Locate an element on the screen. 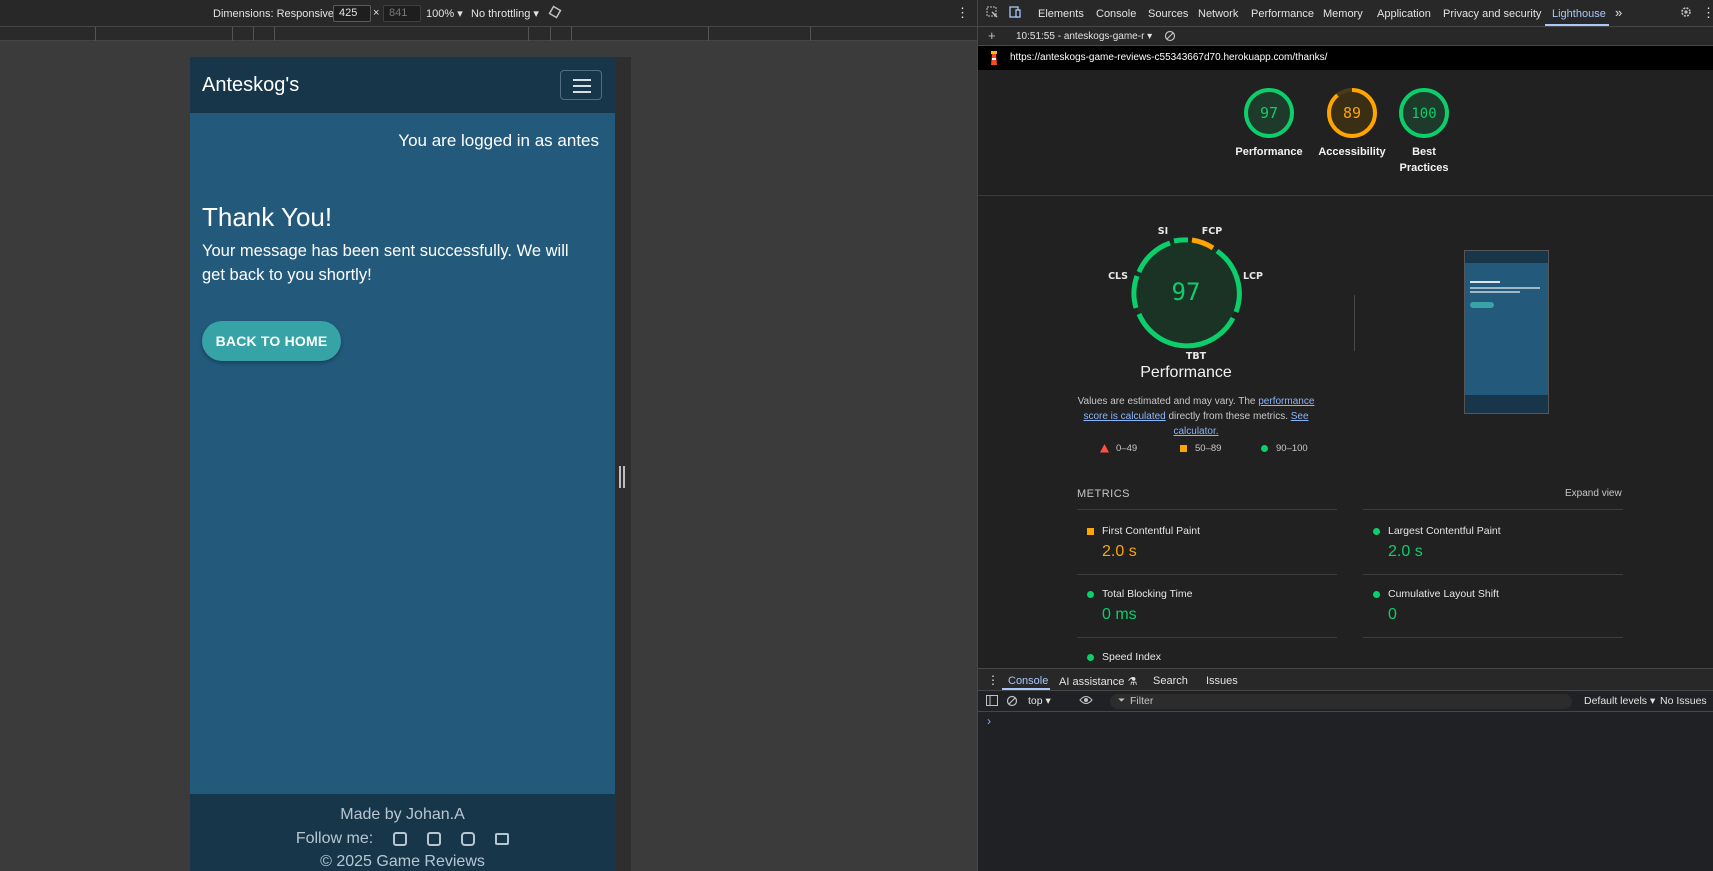 The width and height of the screenshot is (1713, 871). device-toggle-icon is located at coordinates (1015, 13).